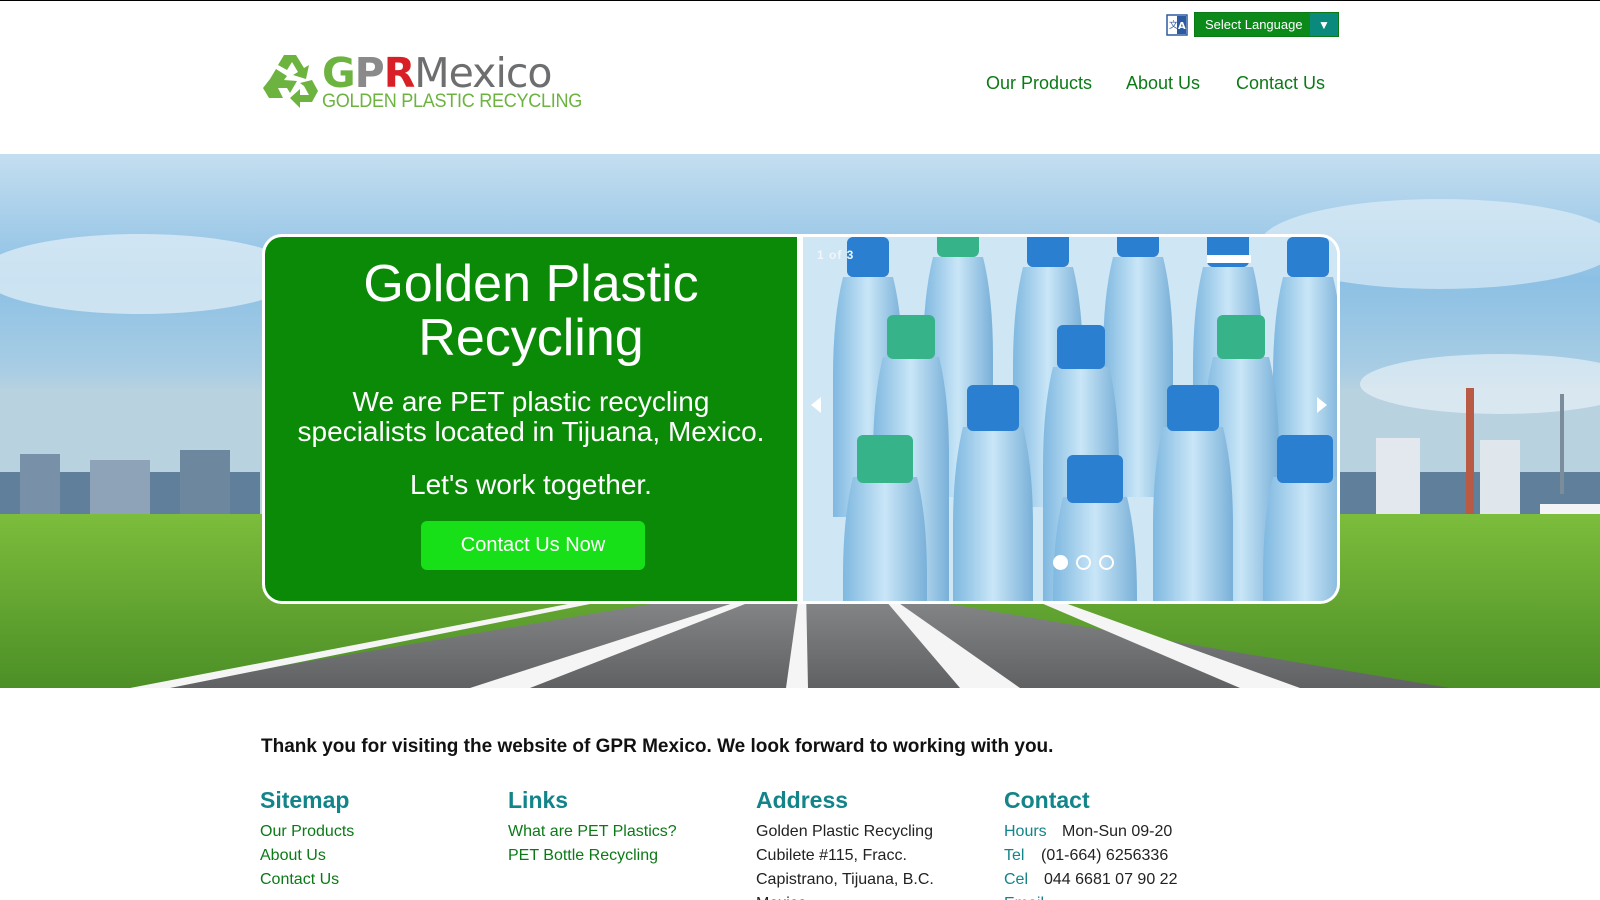 The width and height of the screenshot is (1600, 900). Describe the element at coordinates (1105, 855) in the screenshot. I see `tel-value: (01-664) 6256336` at that location.